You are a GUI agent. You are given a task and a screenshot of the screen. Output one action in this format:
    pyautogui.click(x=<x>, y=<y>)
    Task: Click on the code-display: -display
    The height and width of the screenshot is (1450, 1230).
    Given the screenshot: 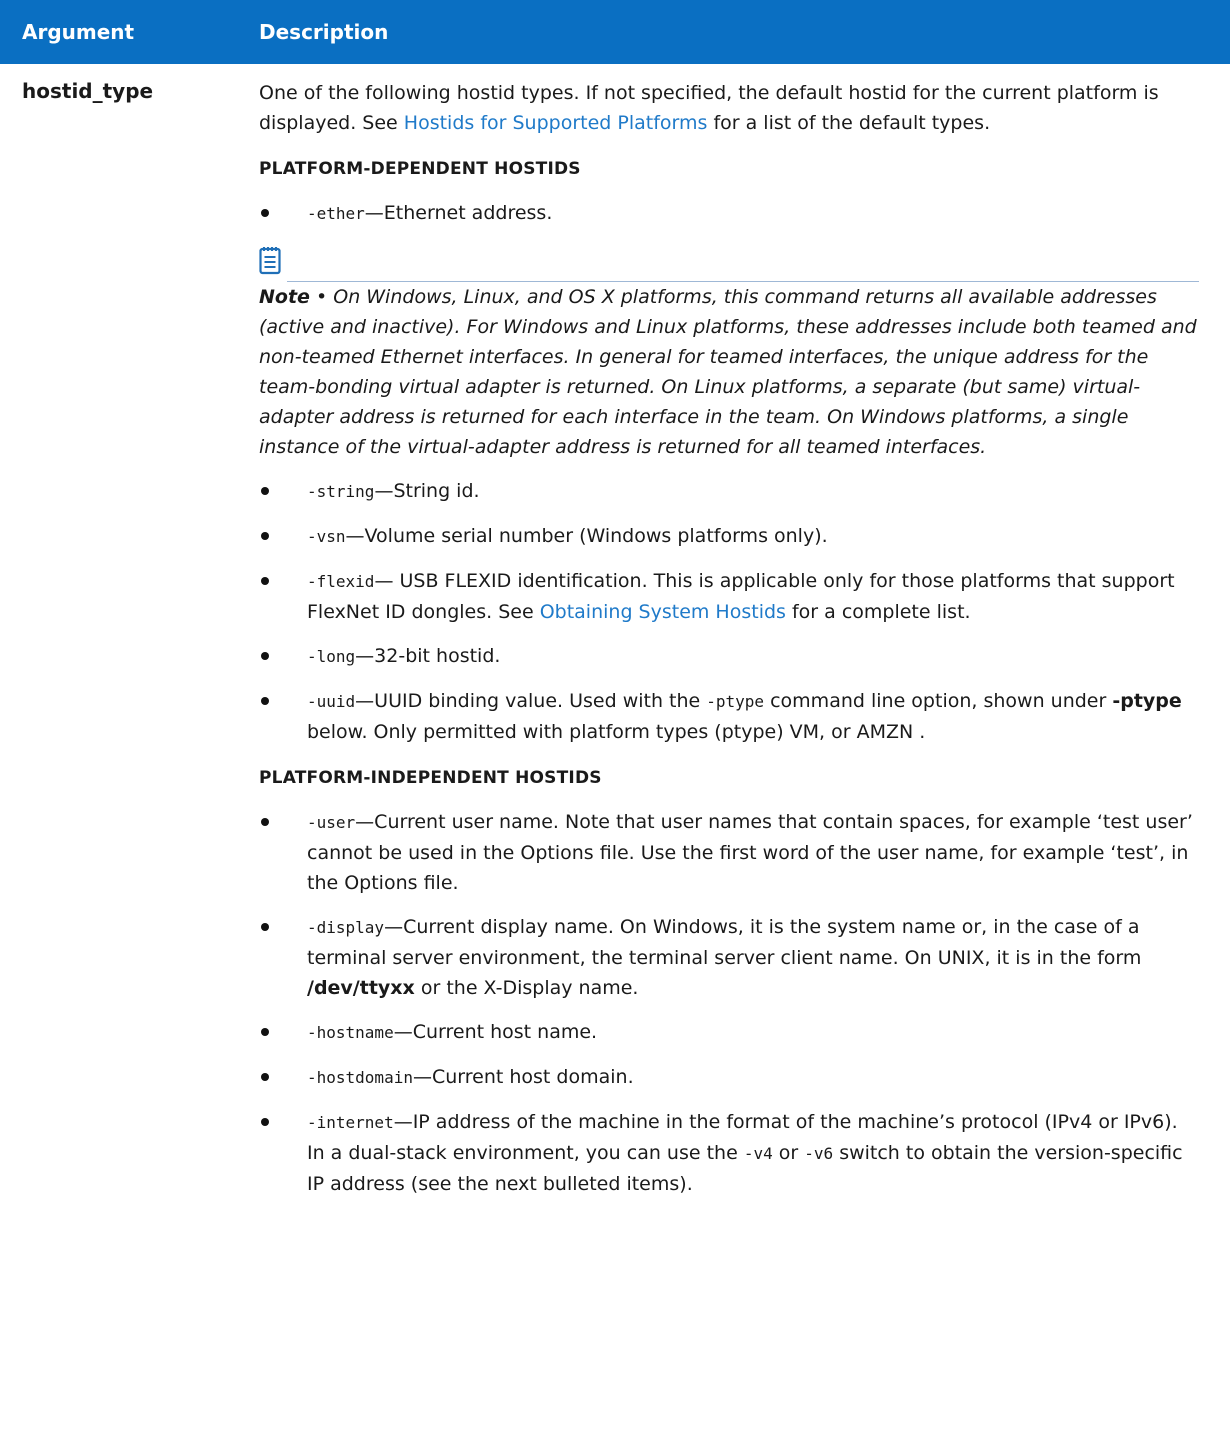 What is the action you would take?
    pyautogui.click(x=346, y=927)
    